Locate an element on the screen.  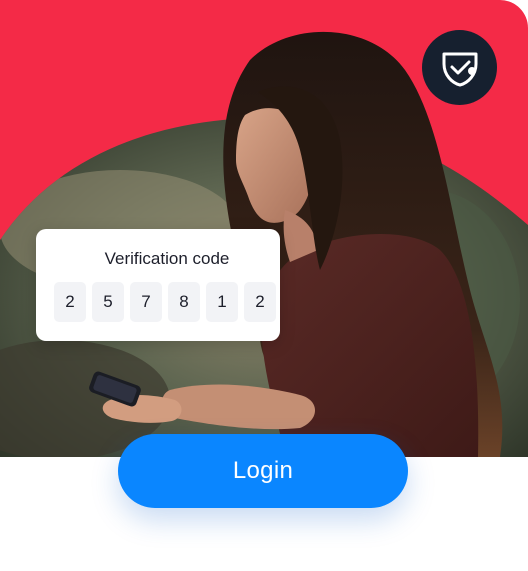
shield-check-icon is located at coordinates (459, 69).